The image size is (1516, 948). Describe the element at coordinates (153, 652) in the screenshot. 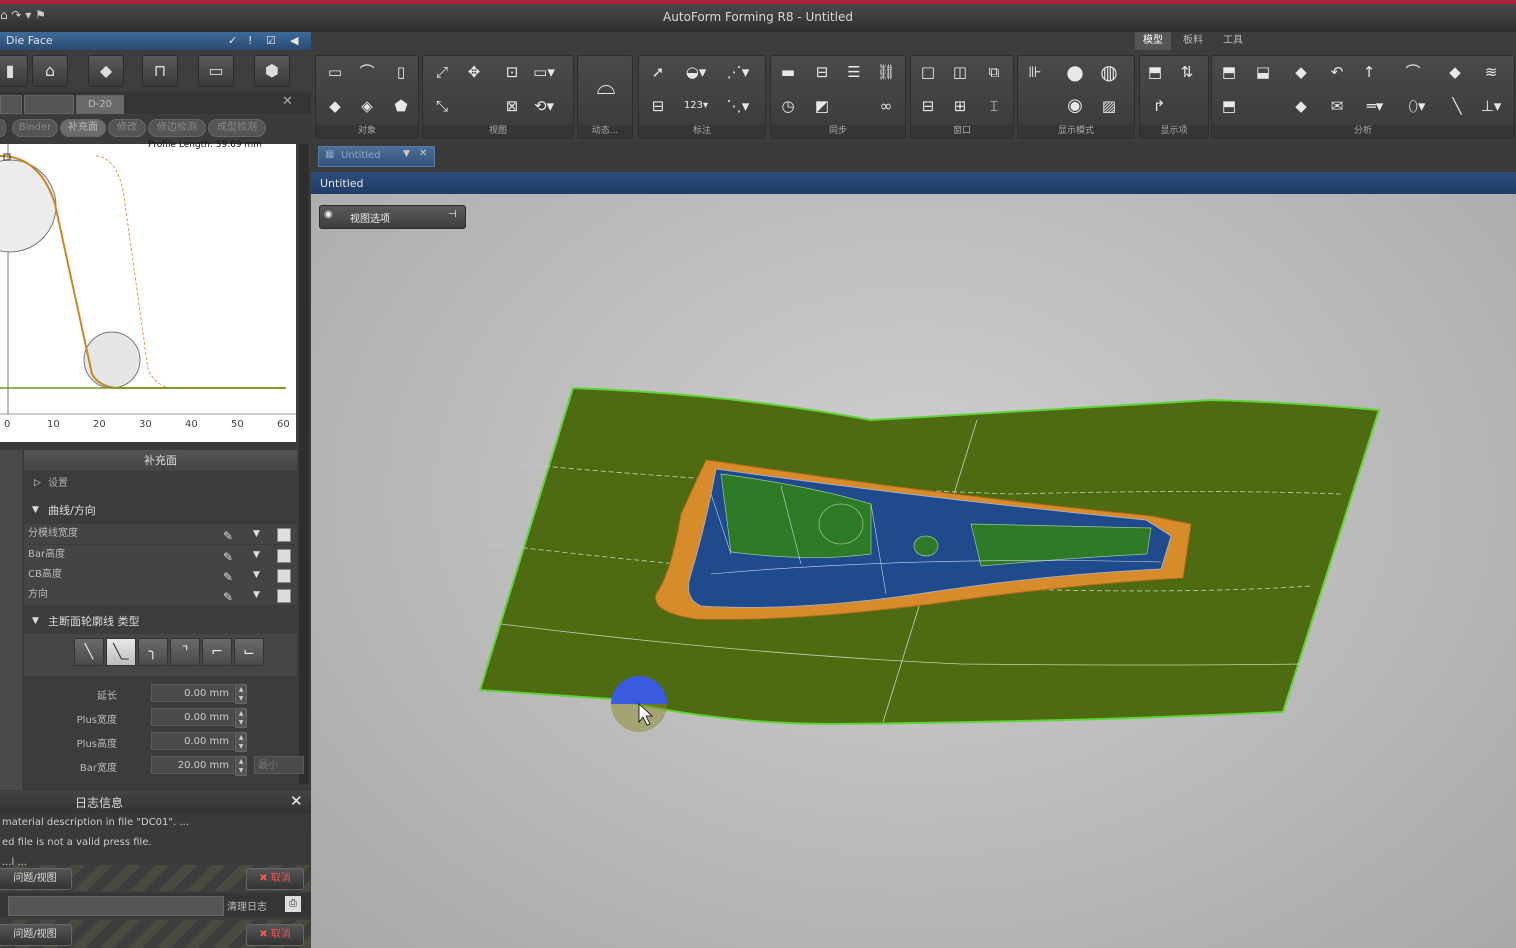

I see `curve-profile-icon: ╮` at that location.